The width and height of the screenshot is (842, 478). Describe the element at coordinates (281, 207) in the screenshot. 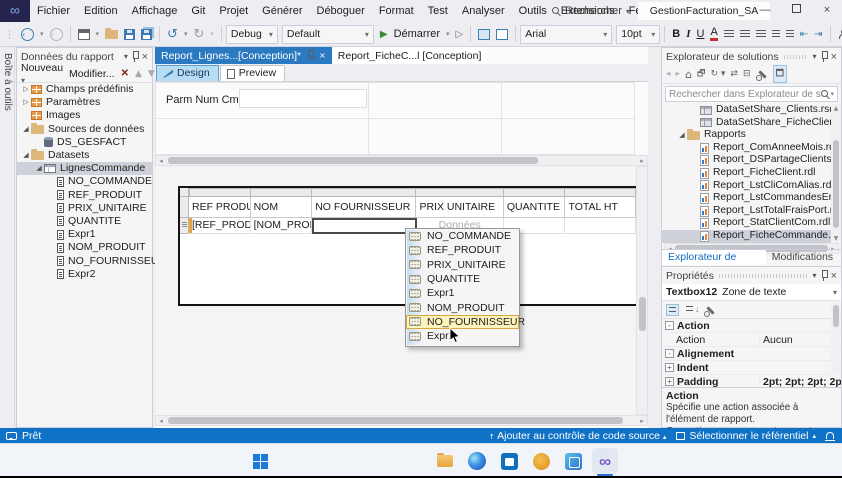

I see `header-cell-nom: NOM` at that location.